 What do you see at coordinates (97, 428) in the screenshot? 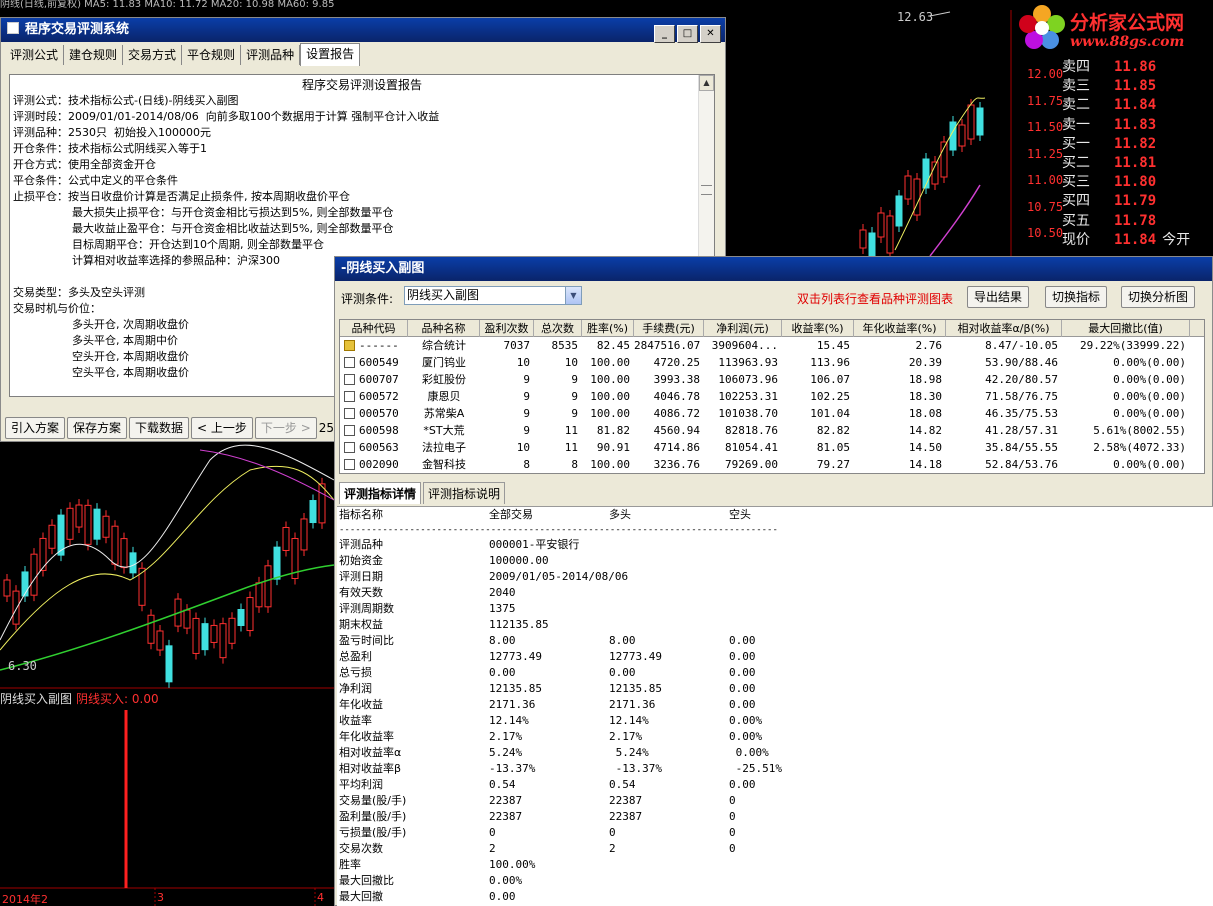
I see `save-scheme-button: 保存方案` at bounding box center [97, 428].